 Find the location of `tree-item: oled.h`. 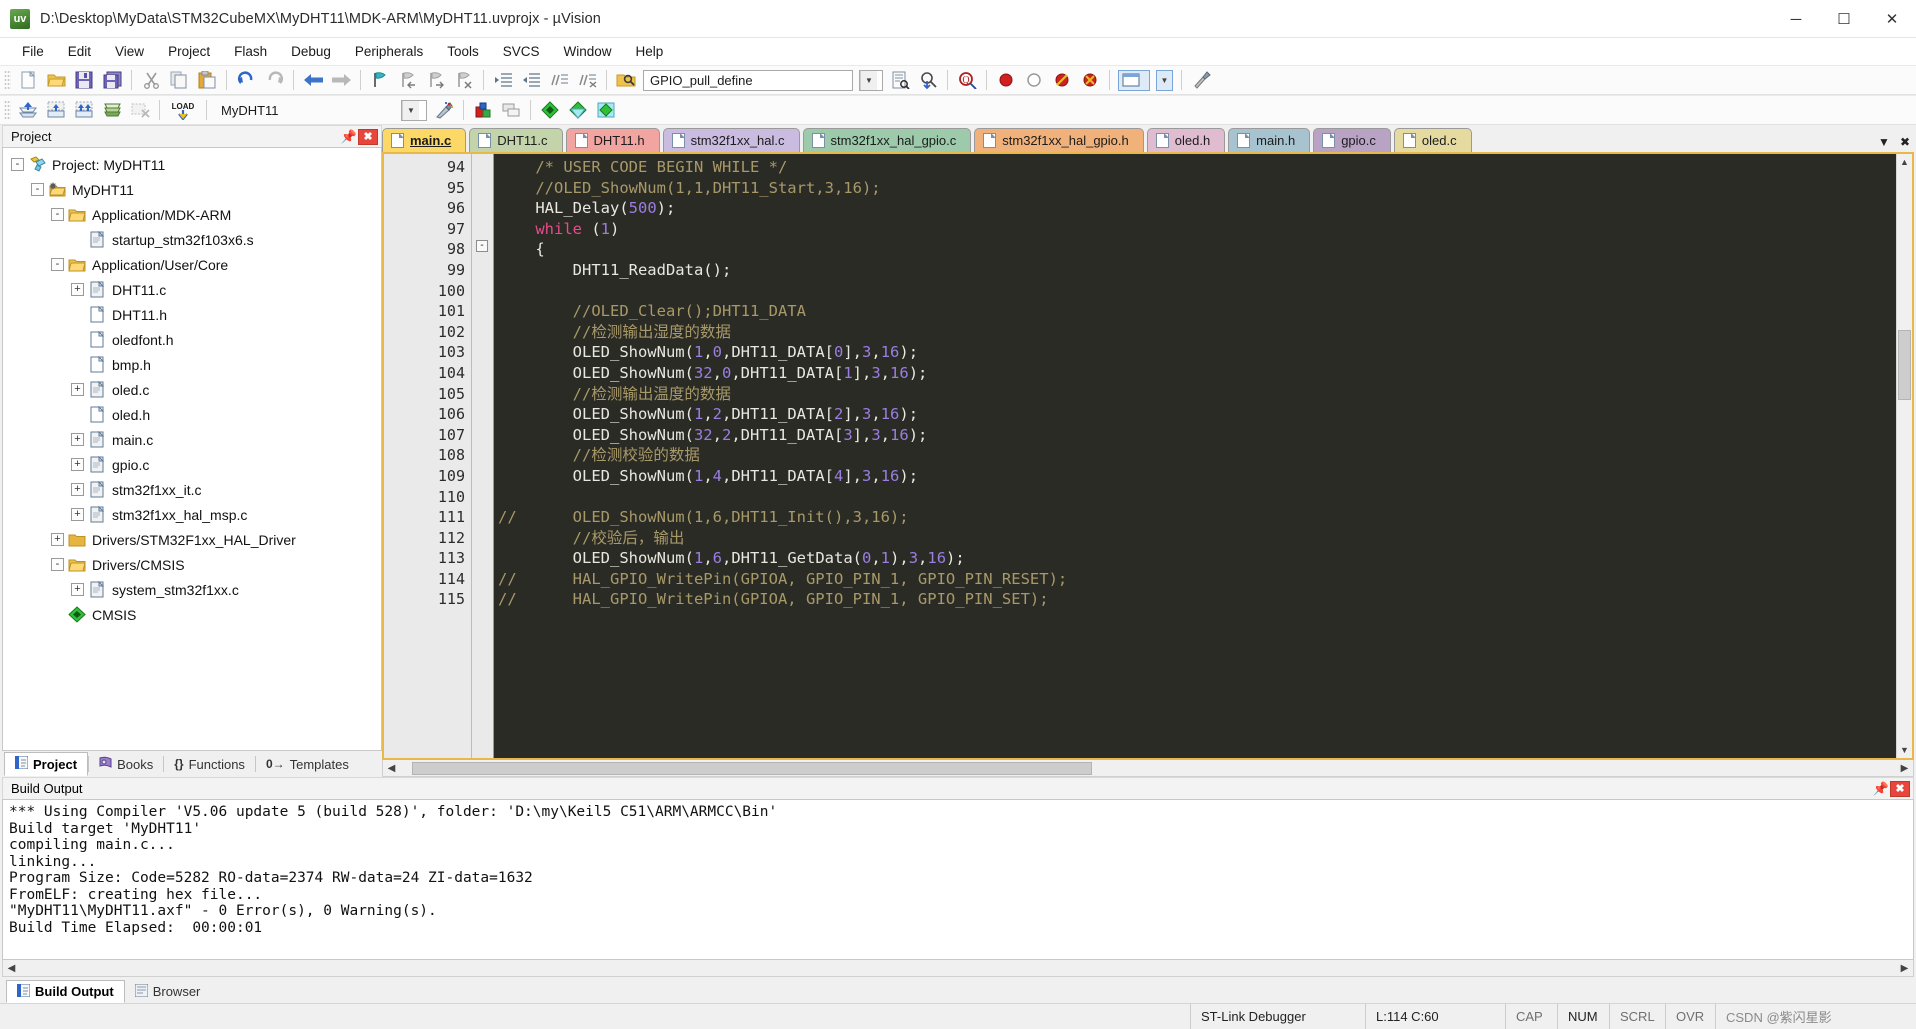

tree-item: oled.h is located at coordinates (192, 414).